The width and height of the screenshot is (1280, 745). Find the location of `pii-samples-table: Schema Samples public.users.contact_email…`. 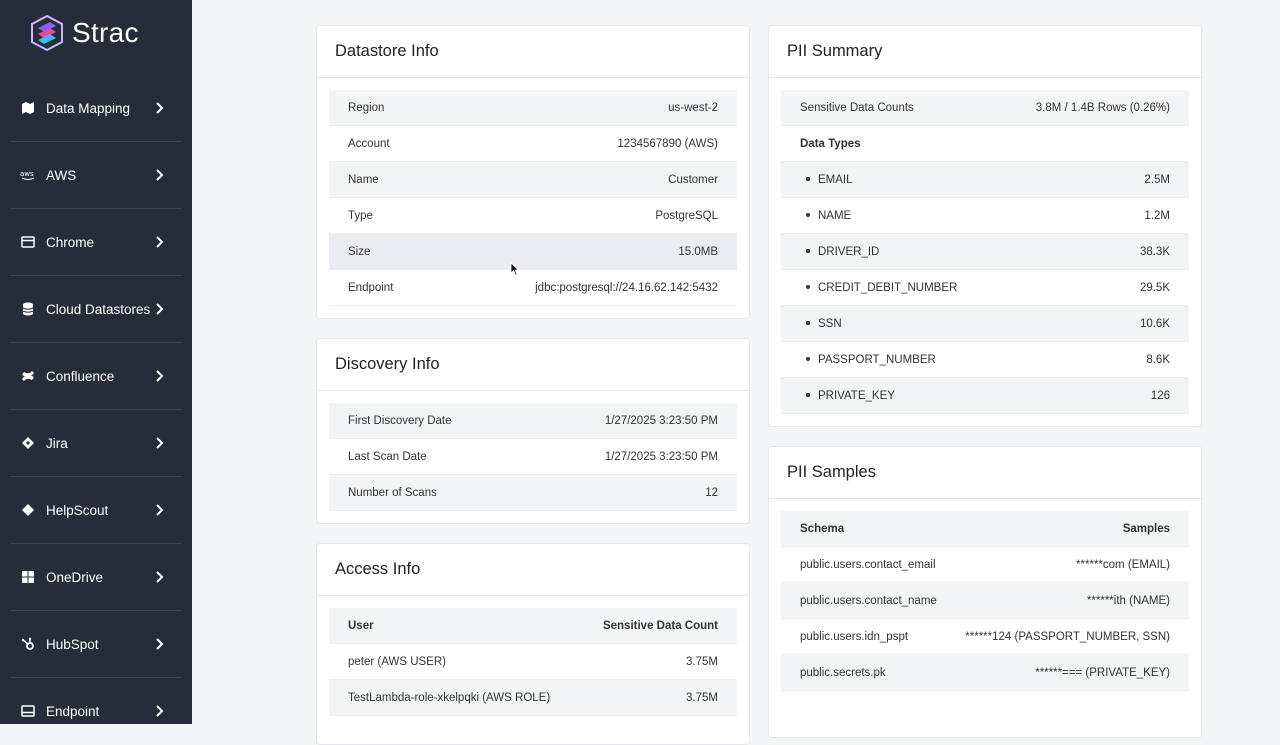

pii-samples-table: Schema Samples public.users.contact_email… is located at coordinates (985, 601).